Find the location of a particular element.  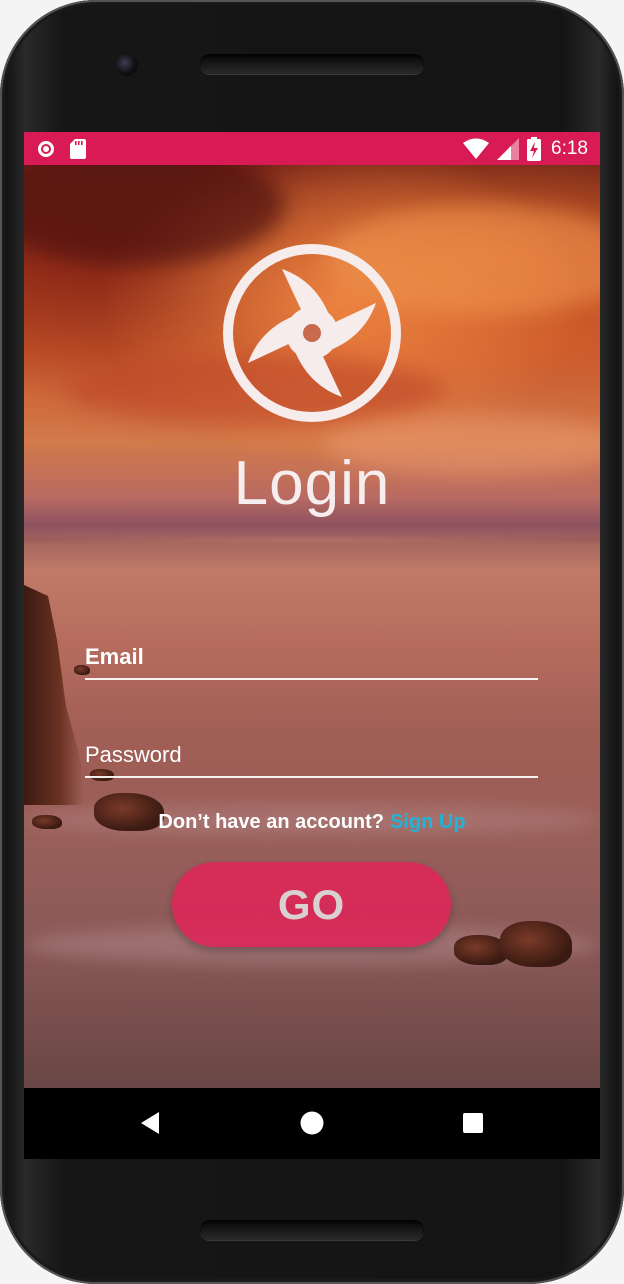

signup-link: Sign Up is located at coordinates (428, 822).